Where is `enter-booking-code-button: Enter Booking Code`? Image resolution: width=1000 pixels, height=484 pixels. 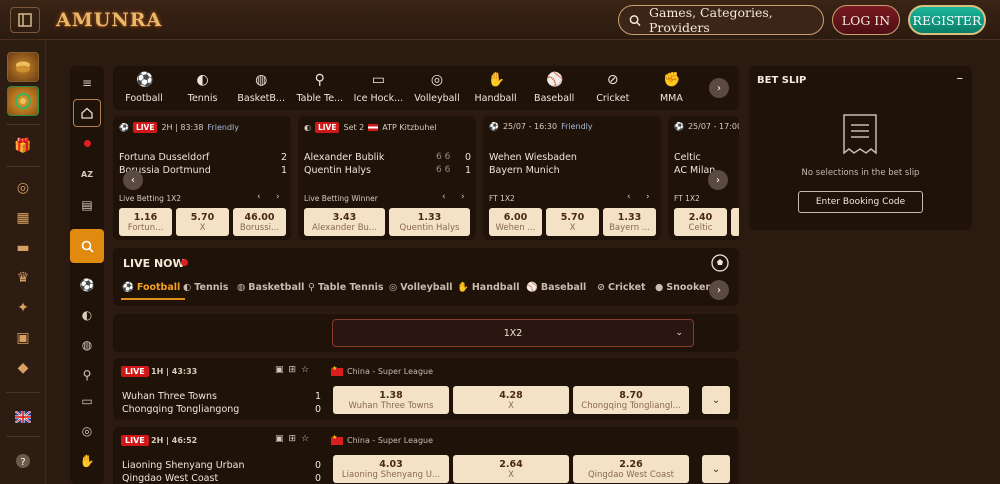 enter-booking-code-button: Enter Booking Code is located at coordinates (860, 202).